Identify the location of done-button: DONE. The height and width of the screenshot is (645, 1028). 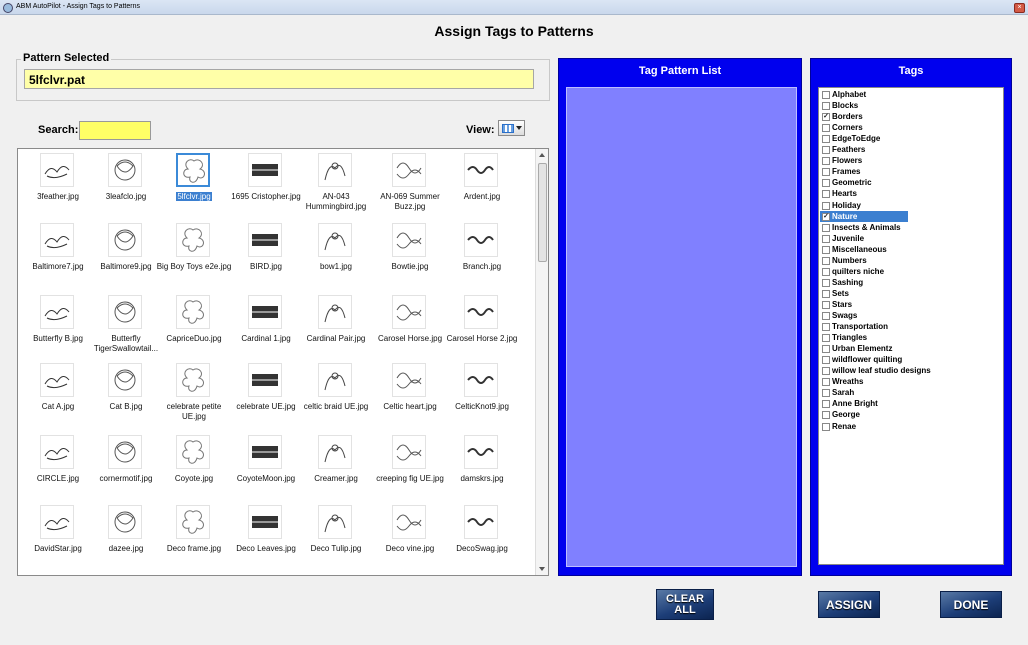
(971, 604).